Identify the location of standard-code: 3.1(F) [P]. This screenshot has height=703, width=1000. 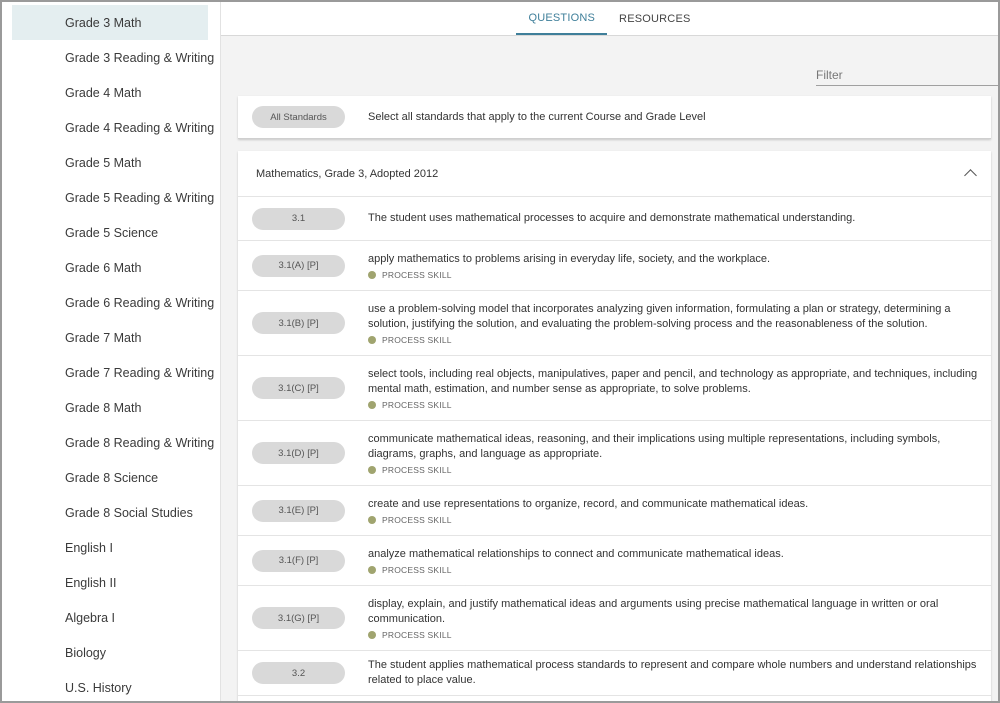
(298, 560).